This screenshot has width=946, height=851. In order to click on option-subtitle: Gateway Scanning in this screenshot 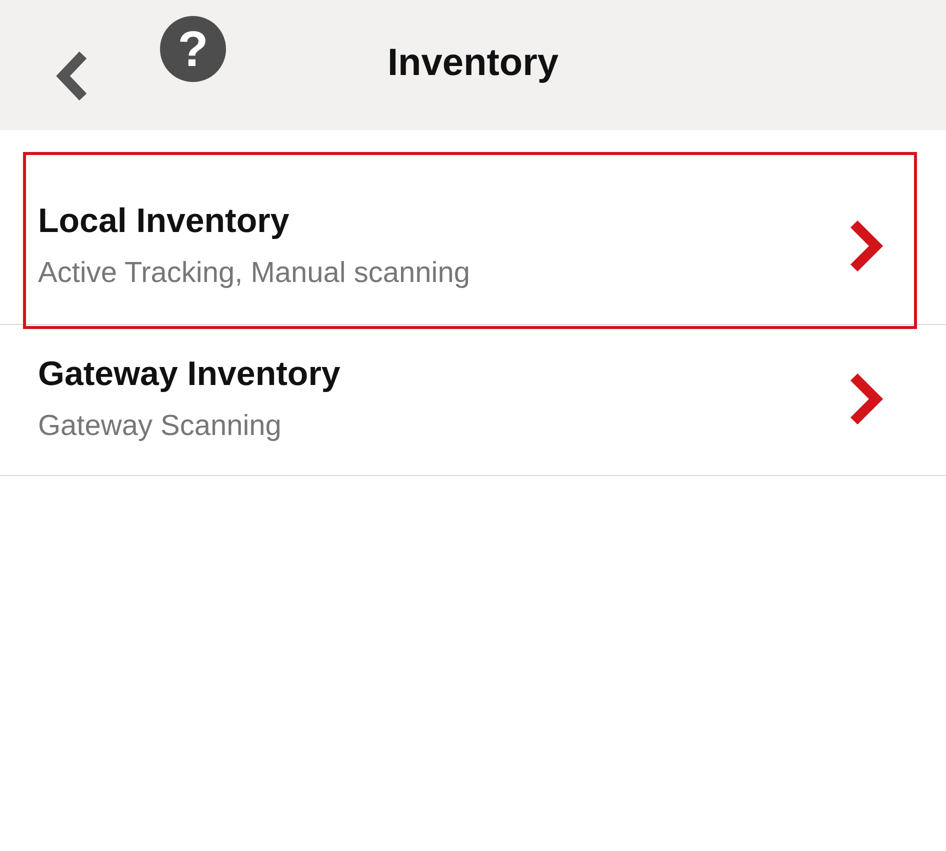, I will do `click(160, 426)`.